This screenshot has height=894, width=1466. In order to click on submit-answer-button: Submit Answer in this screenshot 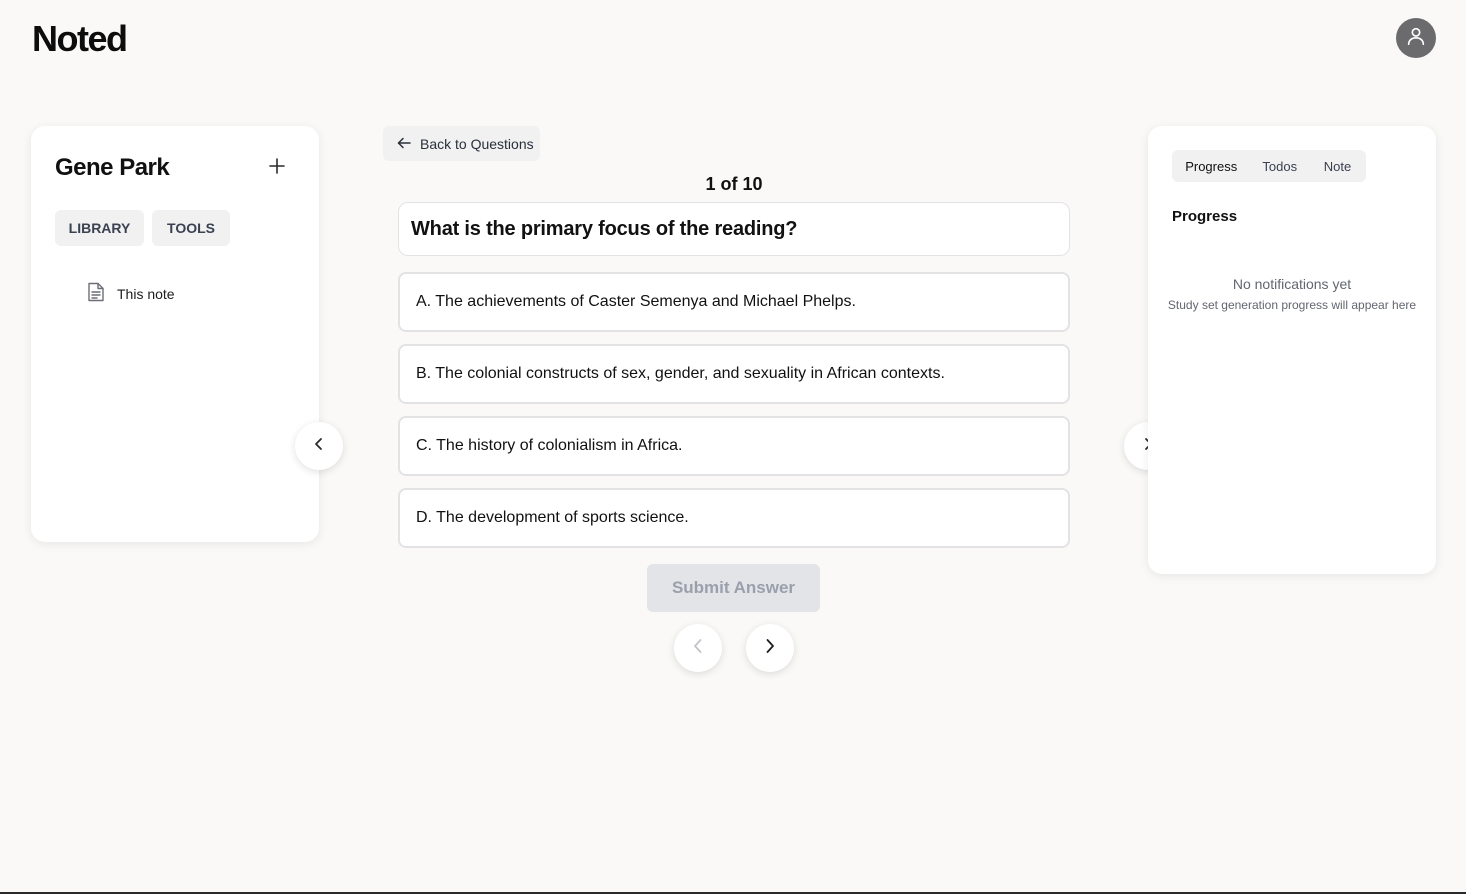, I will do `click(733, 588)`.